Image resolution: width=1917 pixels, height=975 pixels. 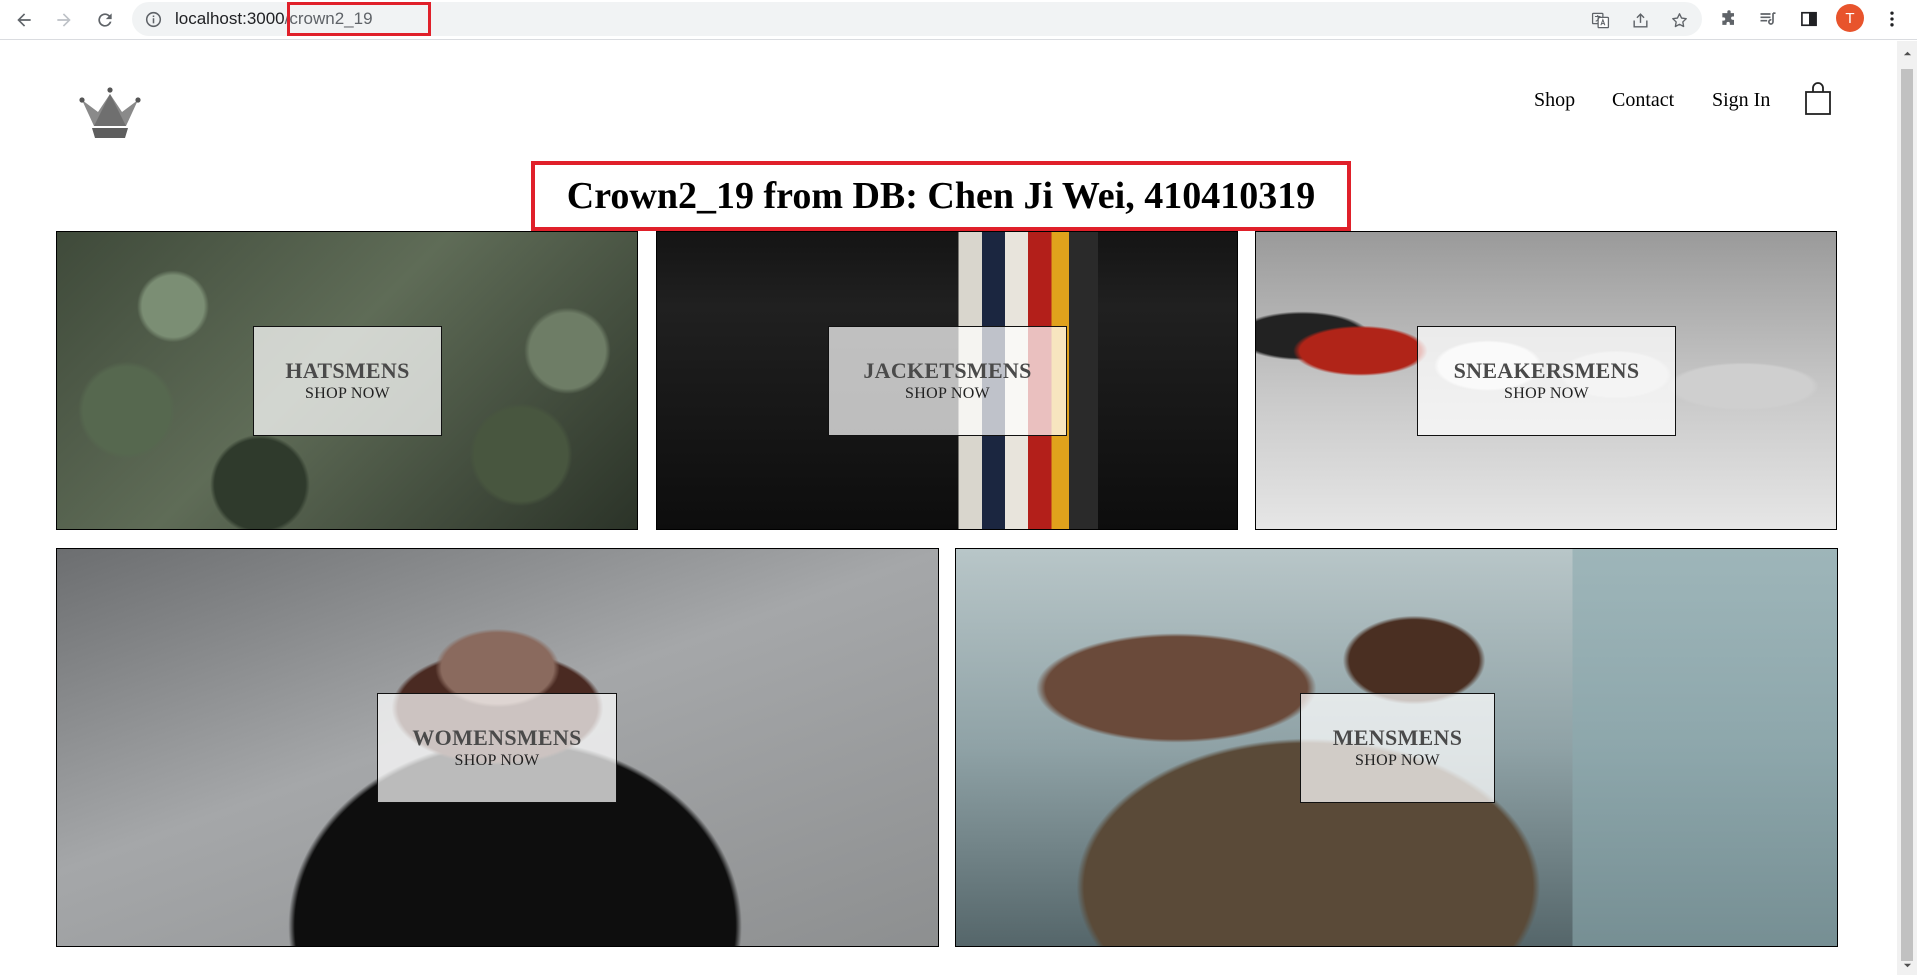 What do you see at coordinates (1809, 19) in the screenshot?
I see `side-panel-icon` at bounding box center [1809, 19].